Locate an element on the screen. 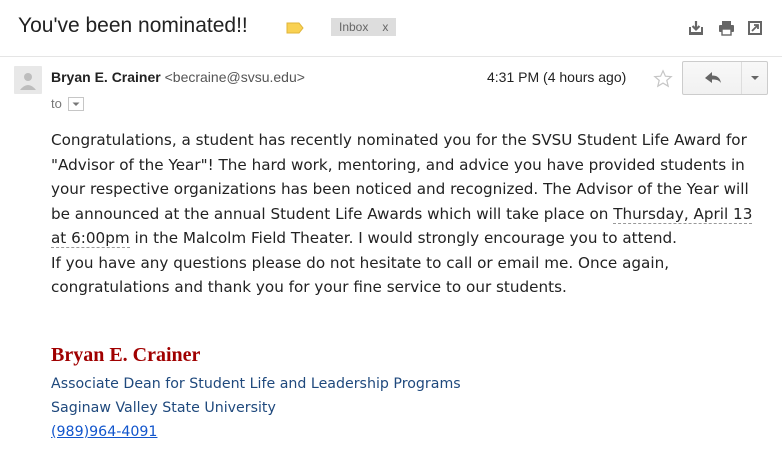 This screenshot has height=450, width=782. signature-organization: Saginaw Valley State University is located at coordinates (163, 408).